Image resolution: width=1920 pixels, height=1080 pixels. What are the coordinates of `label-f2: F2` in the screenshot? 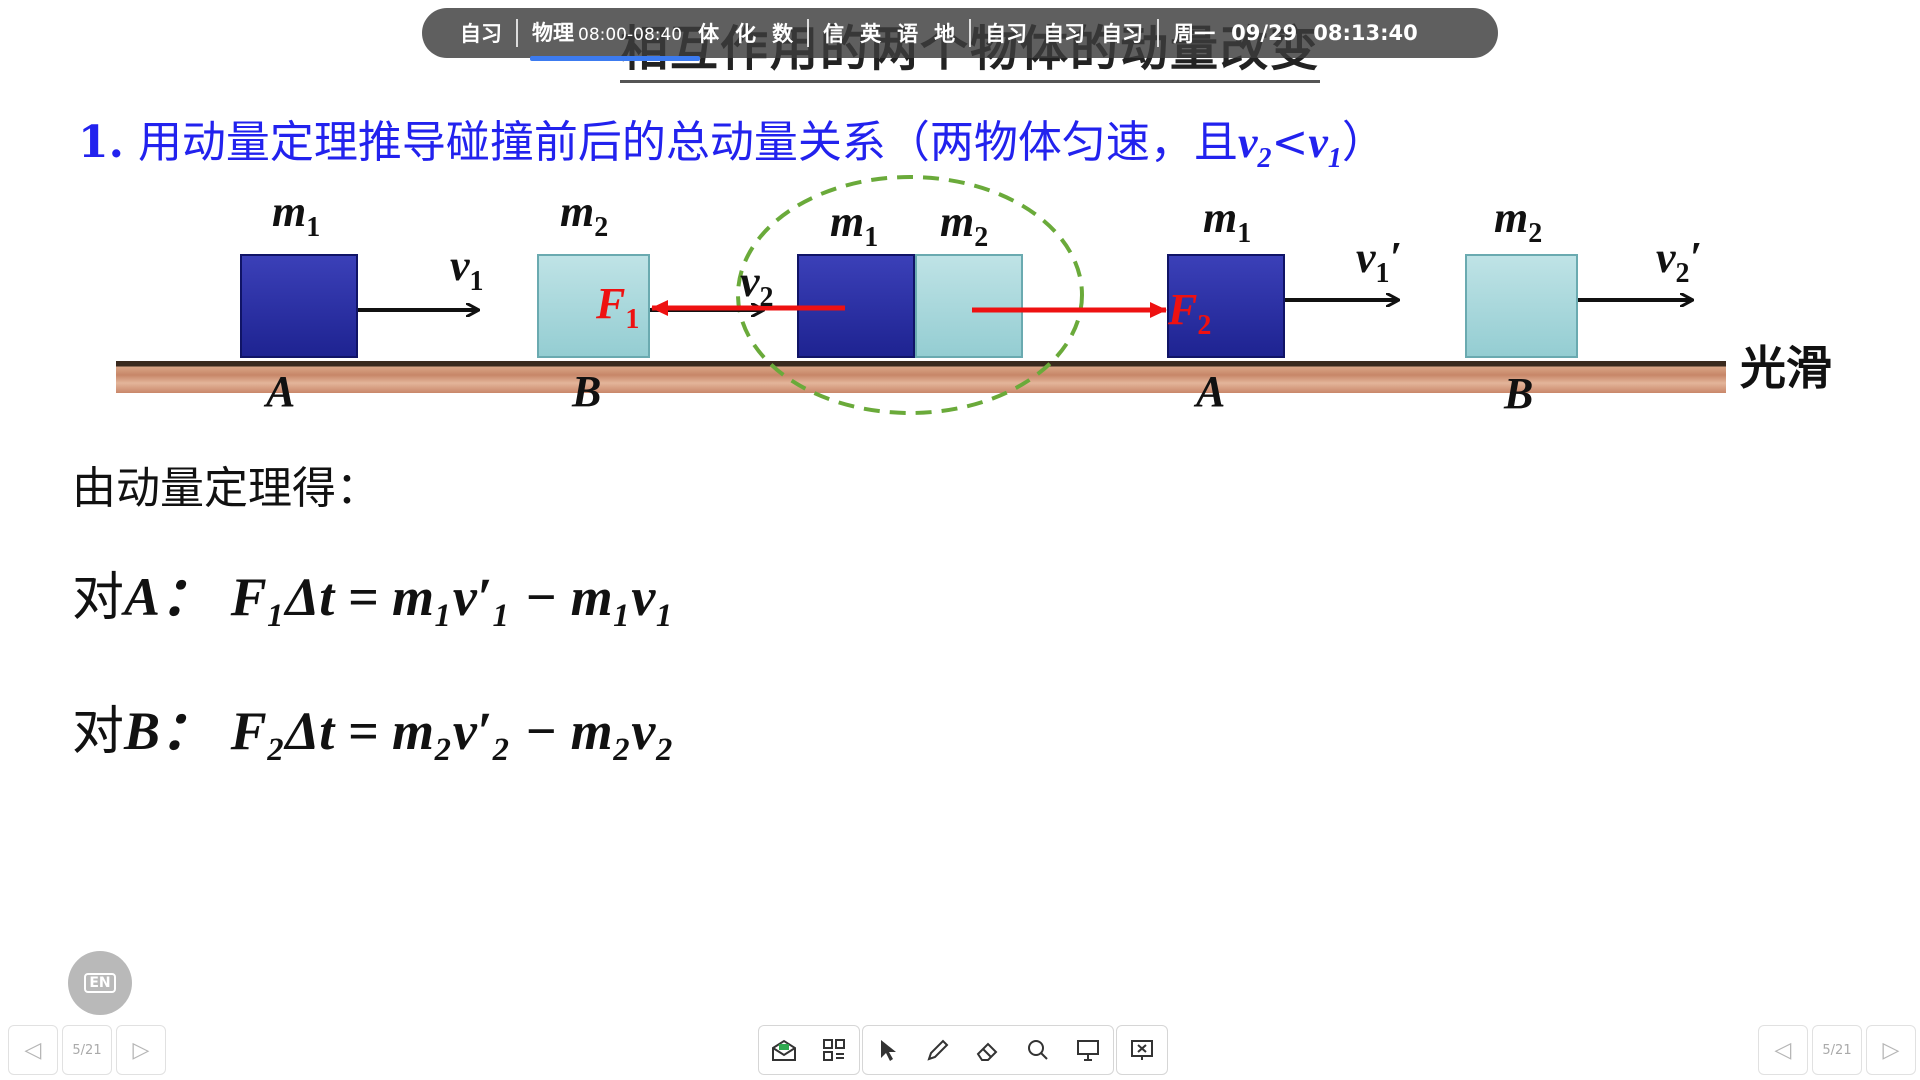 It's located at (1190, 313).